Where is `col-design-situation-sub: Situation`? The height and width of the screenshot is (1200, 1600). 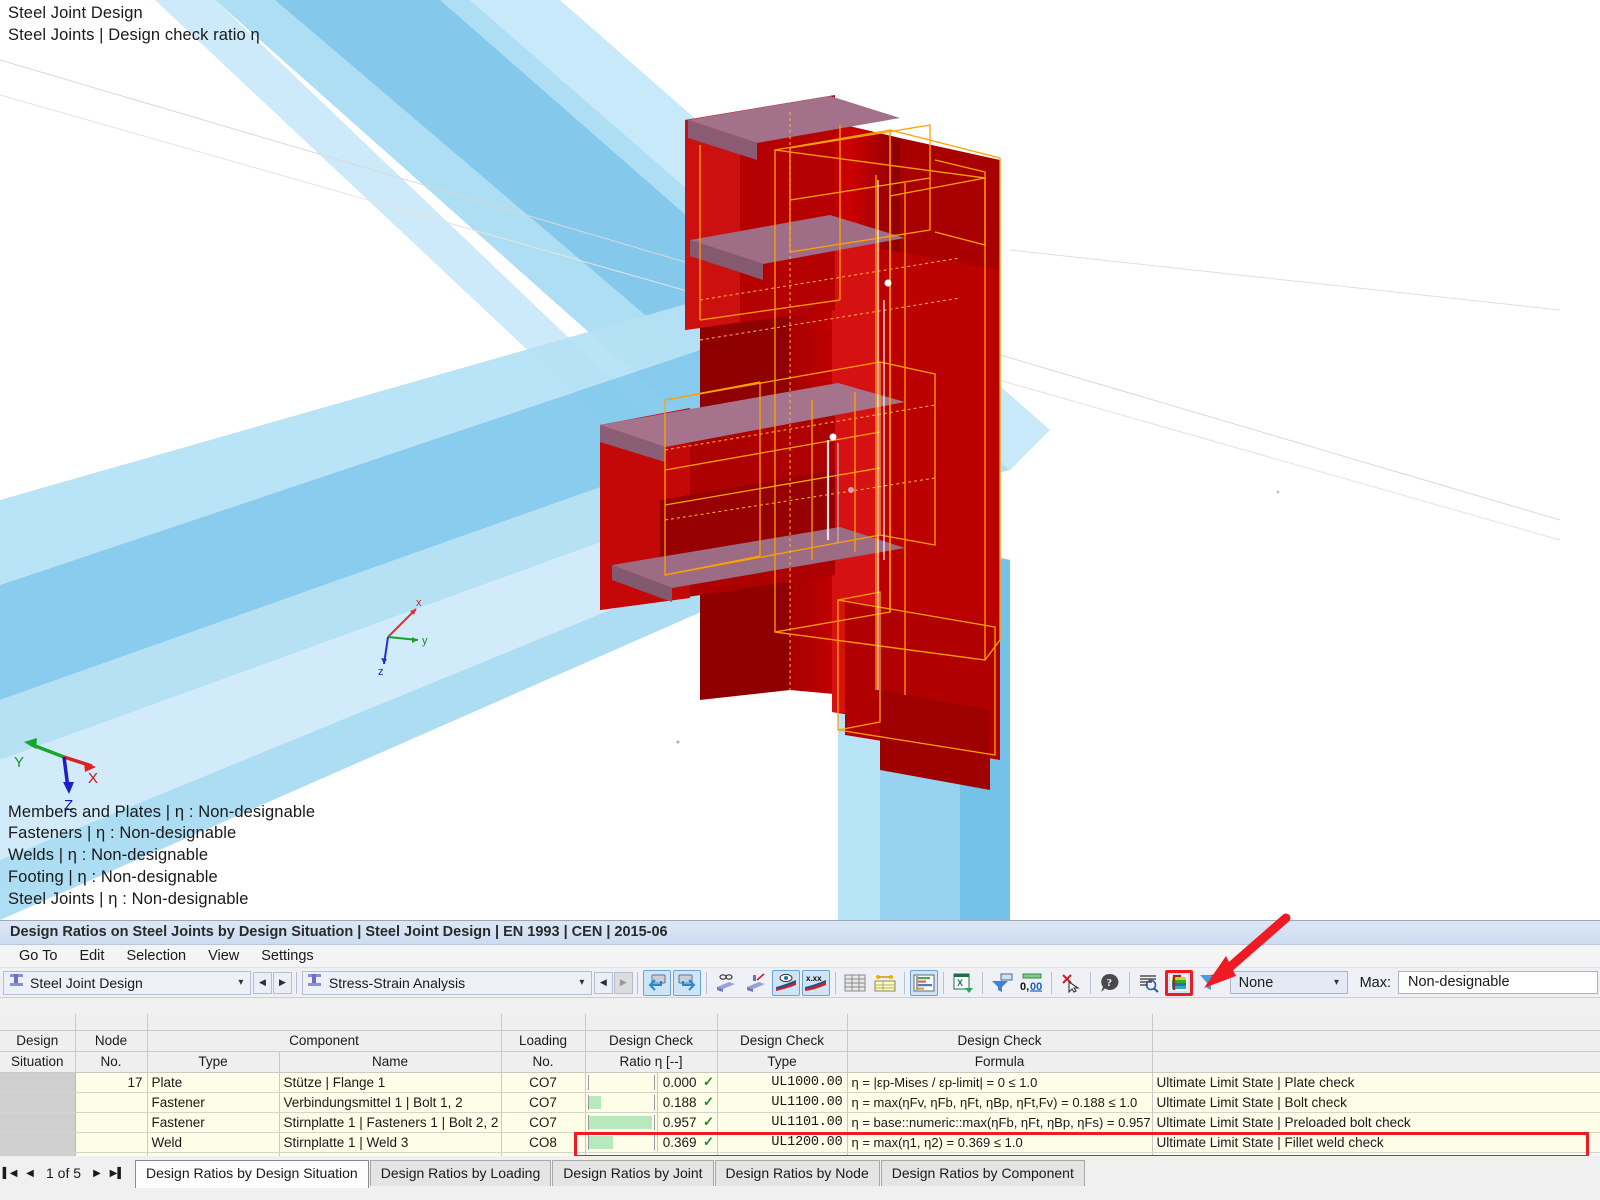 col-design-situation-sub: Situation is located at coordinates (38, 1062).